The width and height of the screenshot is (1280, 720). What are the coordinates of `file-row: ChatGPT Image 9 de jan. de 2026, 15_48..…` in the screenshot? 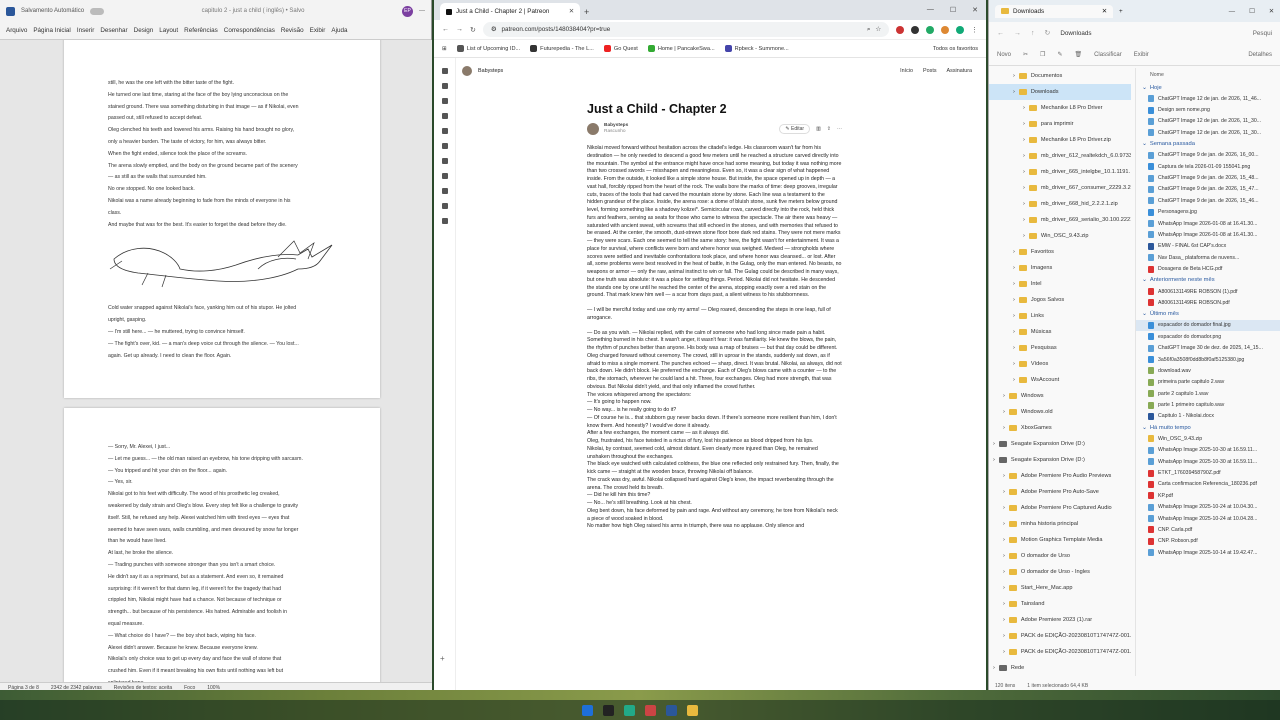 It's located at (1208, 177).